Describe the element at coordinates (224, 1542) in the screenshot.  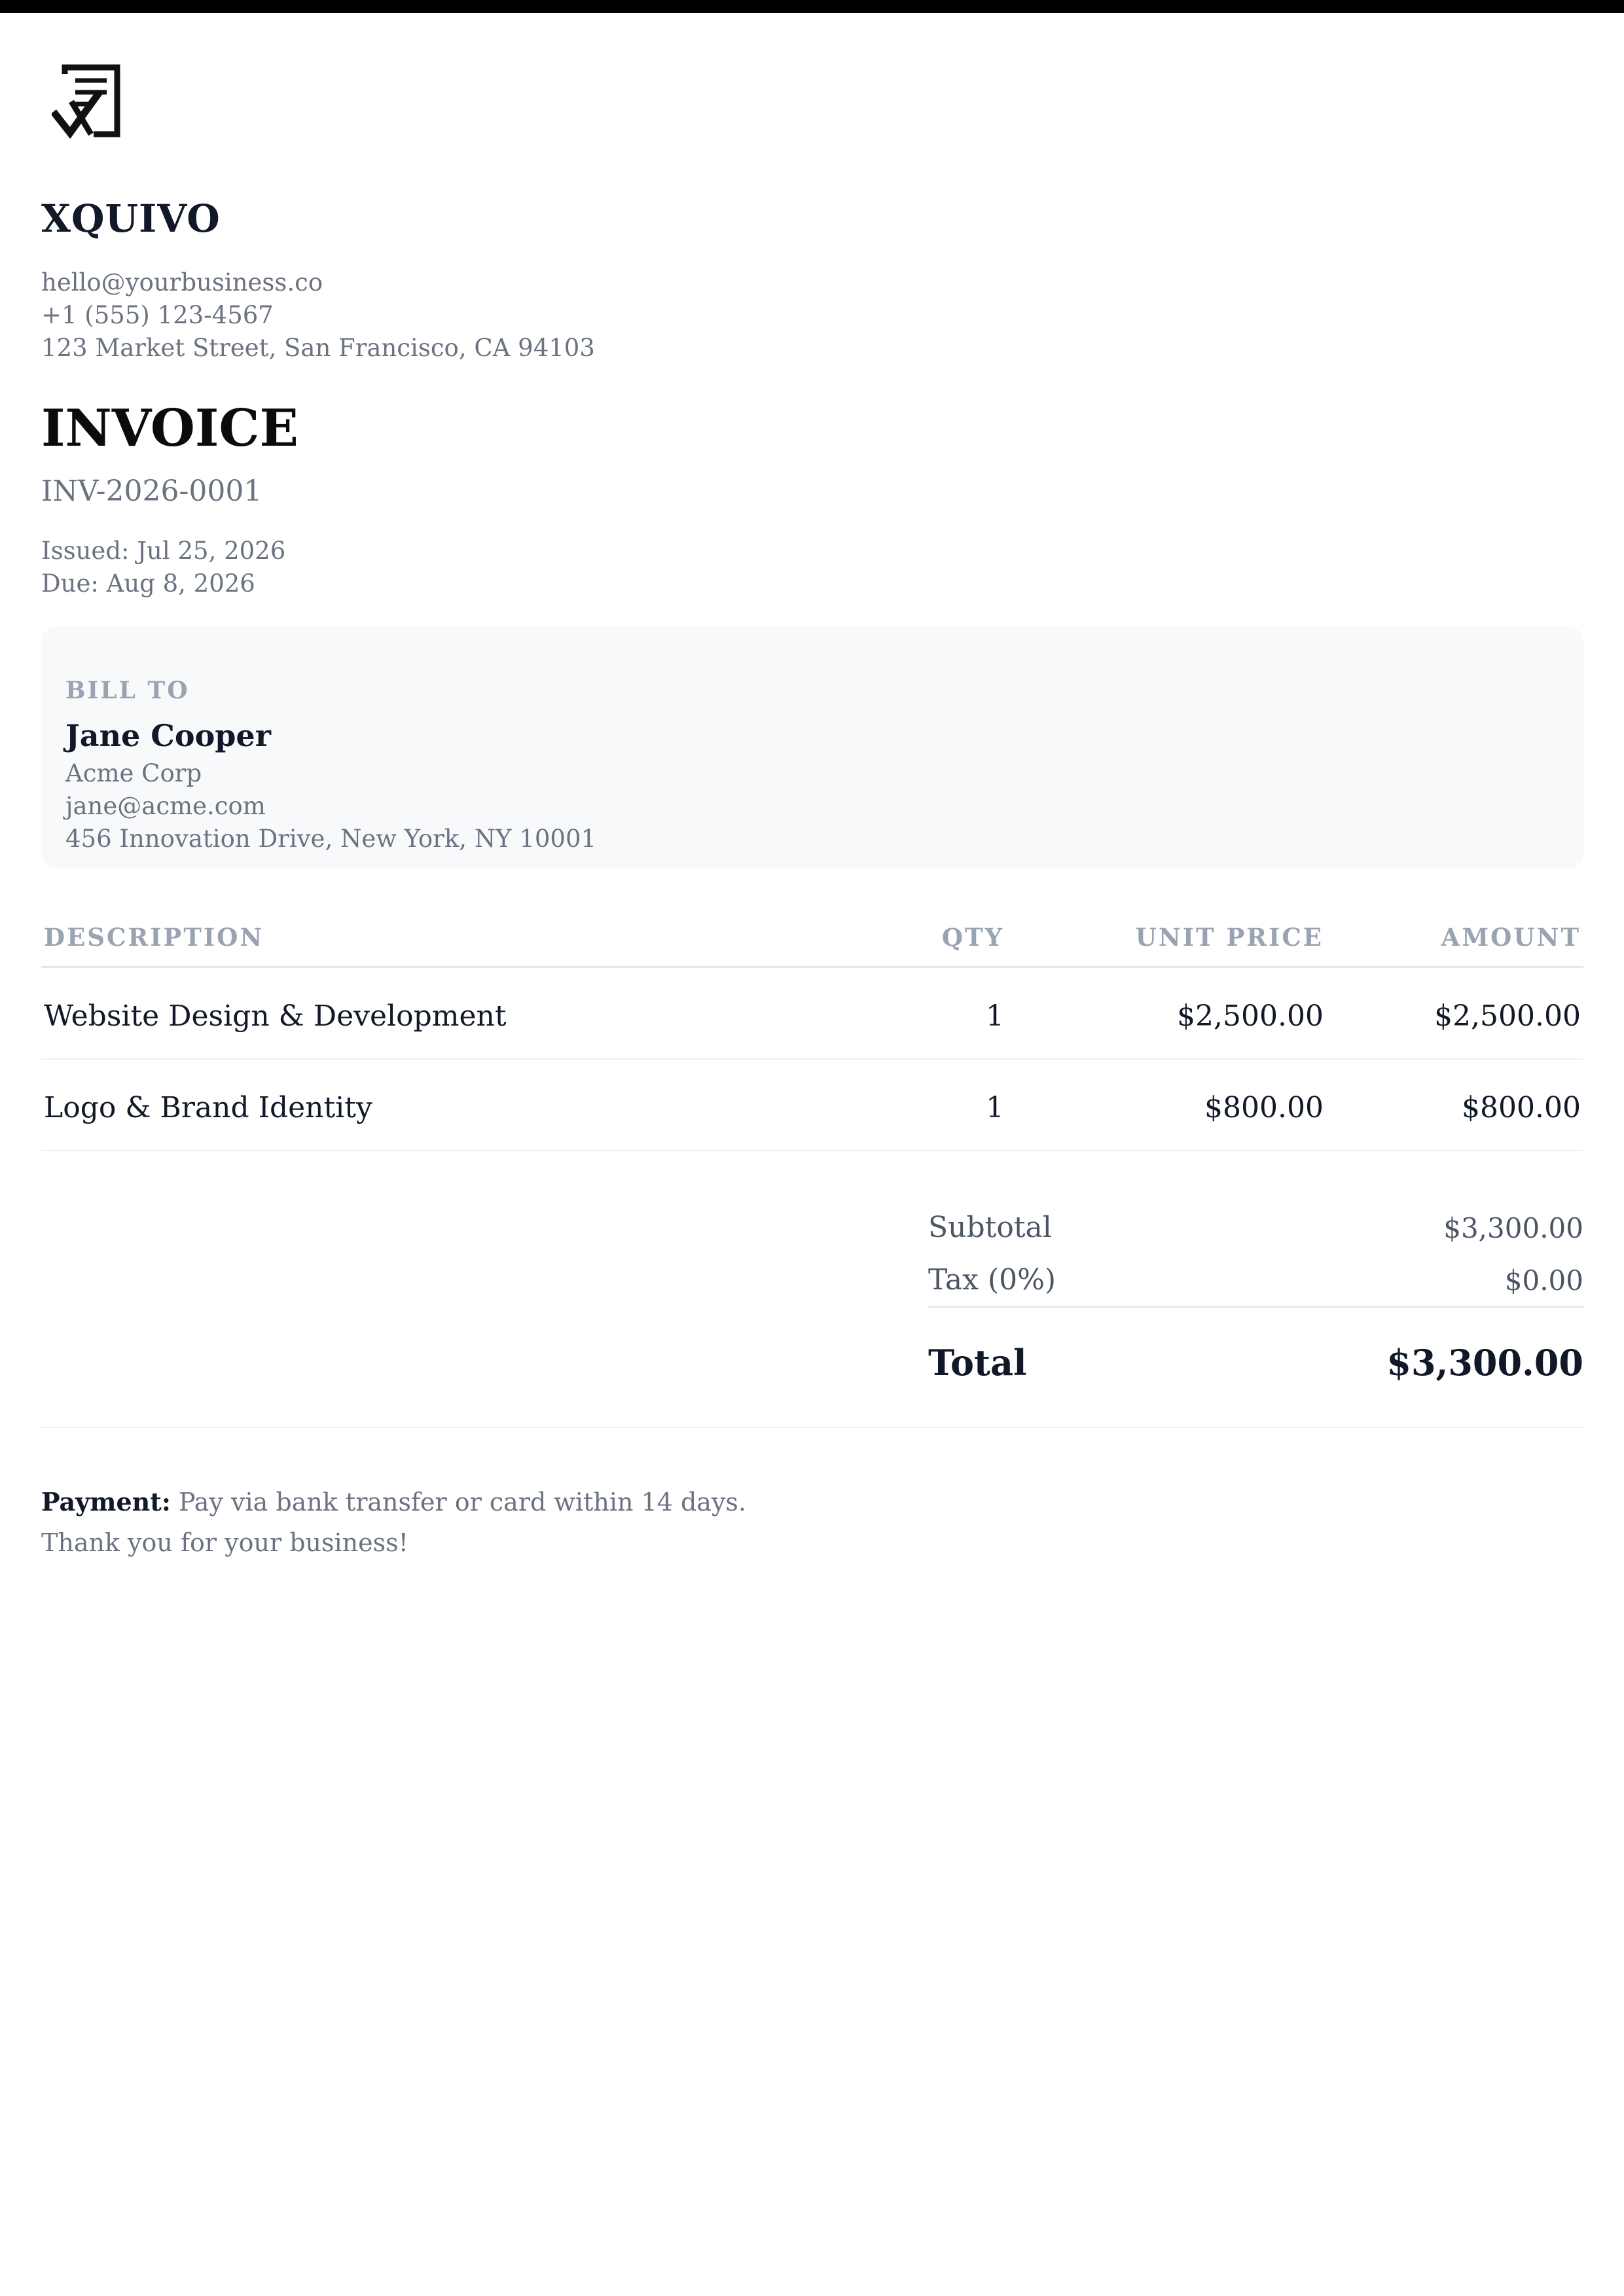
I see `thank-you-note: Thank you for your business!` at that location.